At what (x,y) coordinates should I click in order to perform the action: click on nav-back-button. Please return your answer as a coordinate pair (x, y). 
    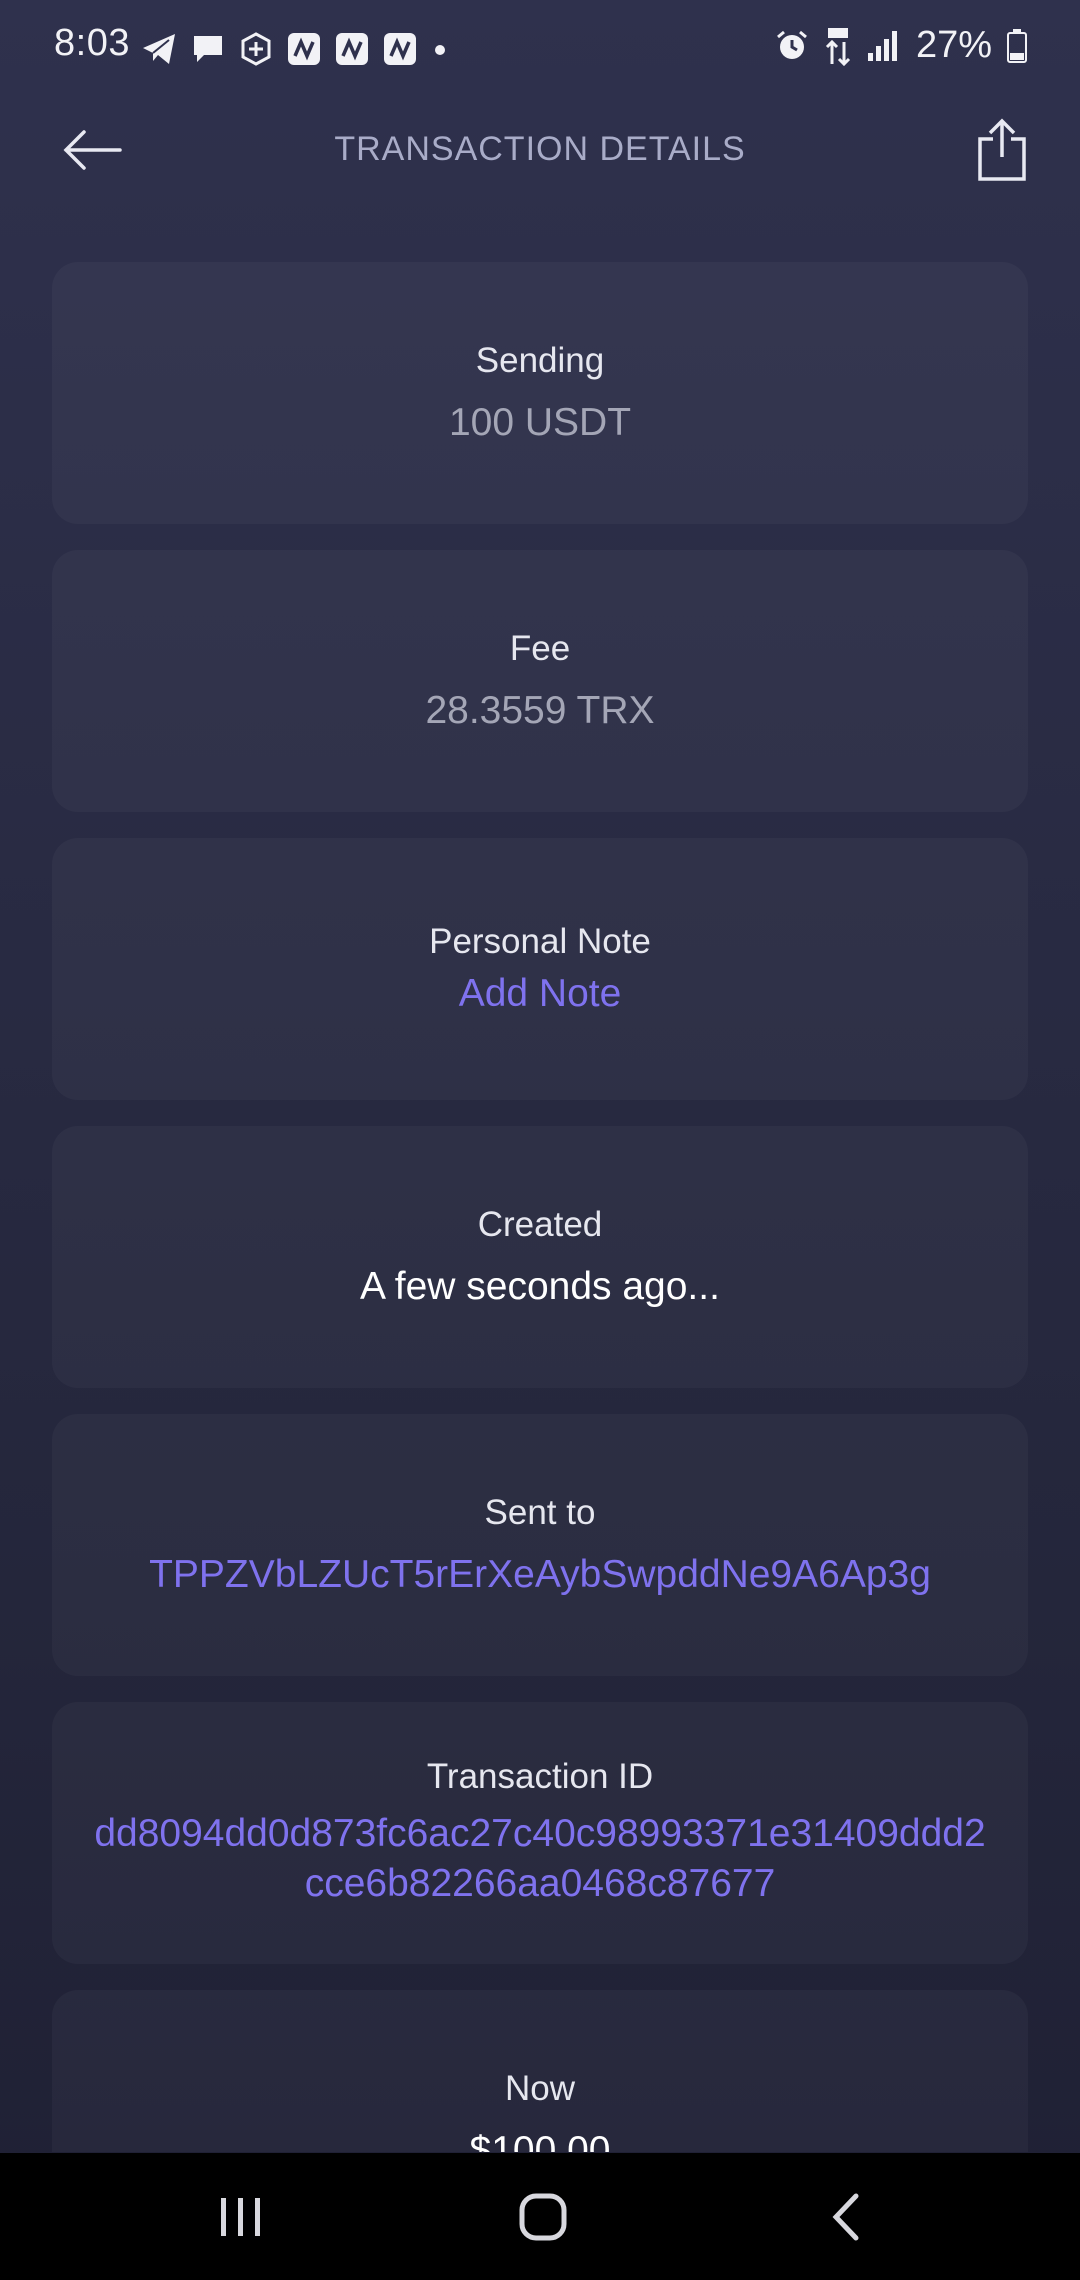
    Looking at the image, I should click on (846, 2216).